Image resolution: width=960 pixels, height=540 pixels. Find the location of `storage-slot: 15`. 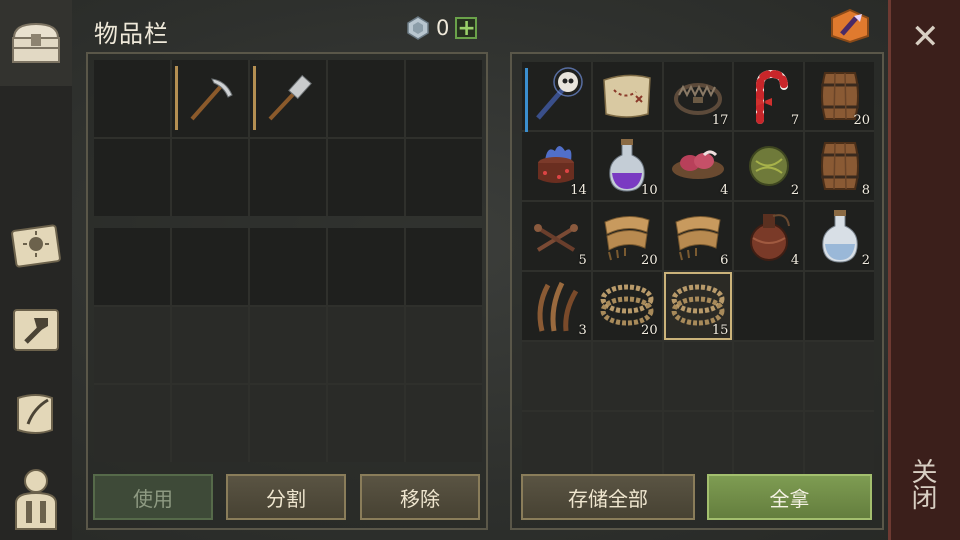

storage-slot: 15 is located at coordinates (698, 306).